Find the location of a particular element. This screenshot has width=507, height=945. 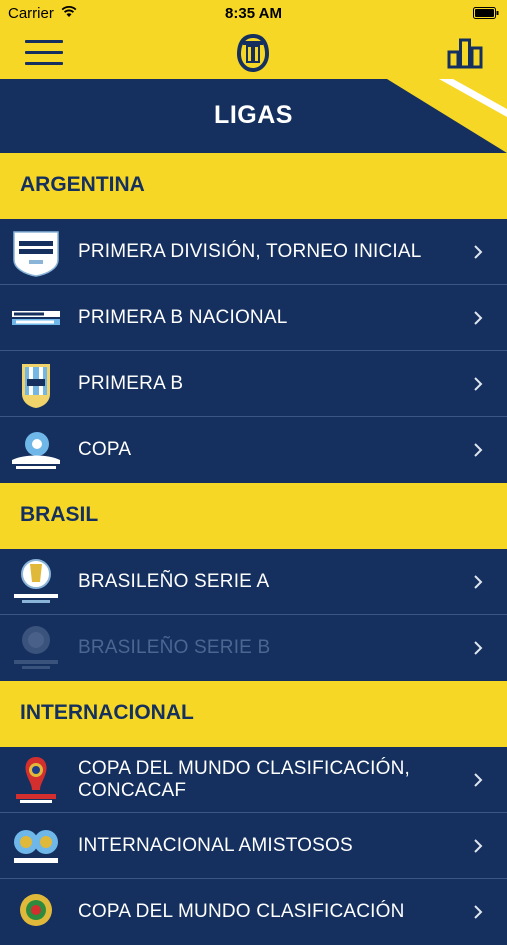

league-row-brasileno-serie-a: BRASILEÑO SERIE A is located at coordinates (253, 582).